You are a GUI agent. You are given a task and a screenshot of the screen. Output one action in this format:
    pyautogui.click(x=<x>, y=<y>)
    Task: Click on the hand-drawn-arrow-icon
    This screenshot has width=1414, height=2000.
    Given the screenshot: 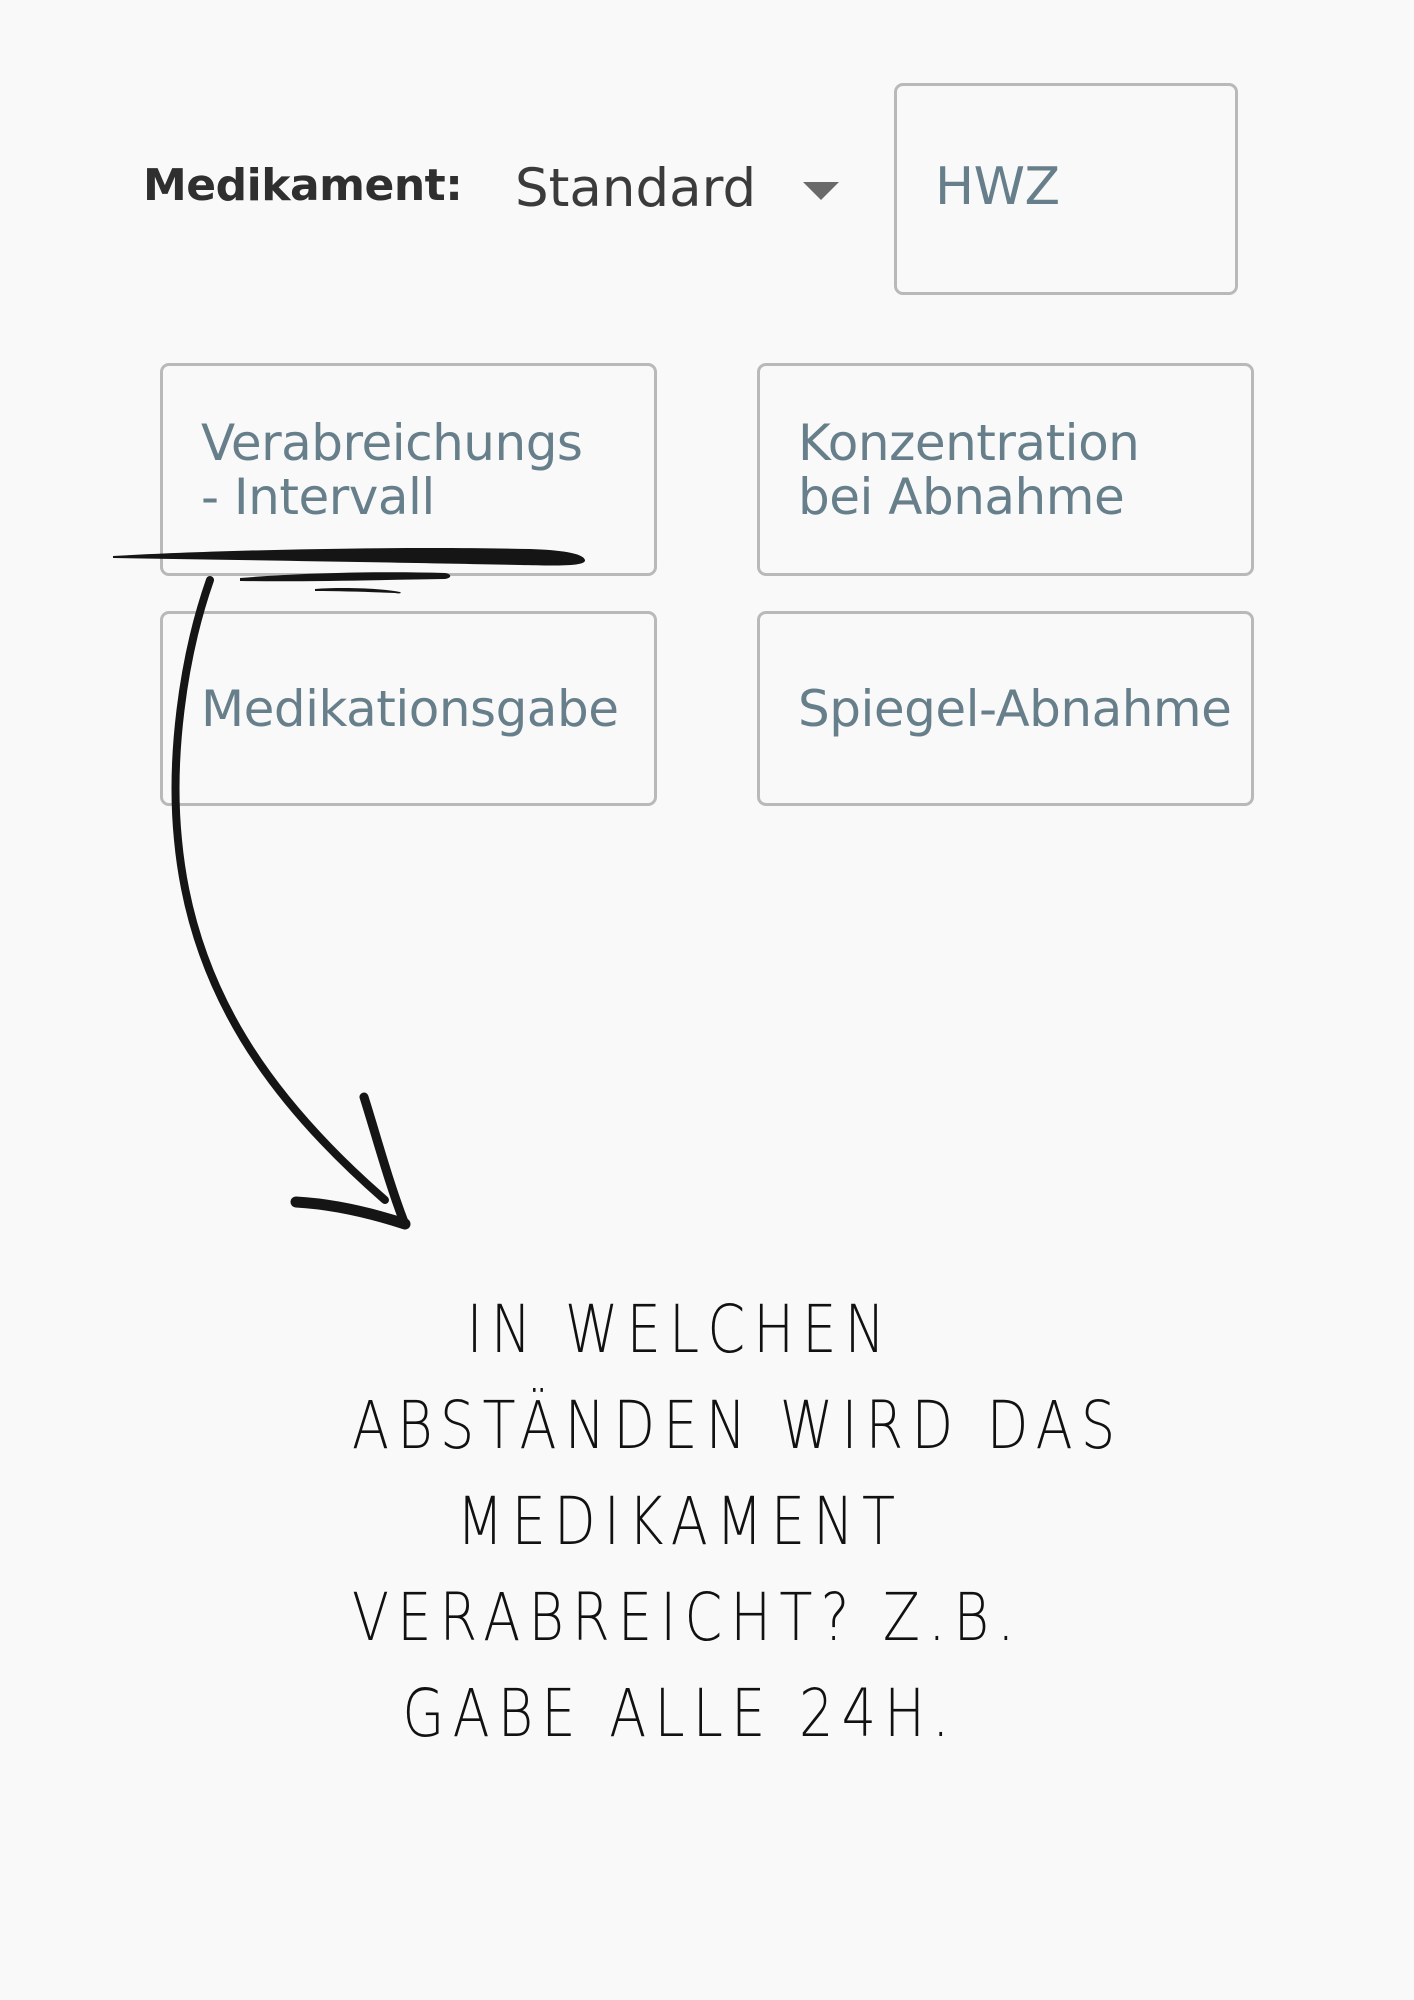 What is the action you would take?
    pyautogui.click(x=291, y=903)
    